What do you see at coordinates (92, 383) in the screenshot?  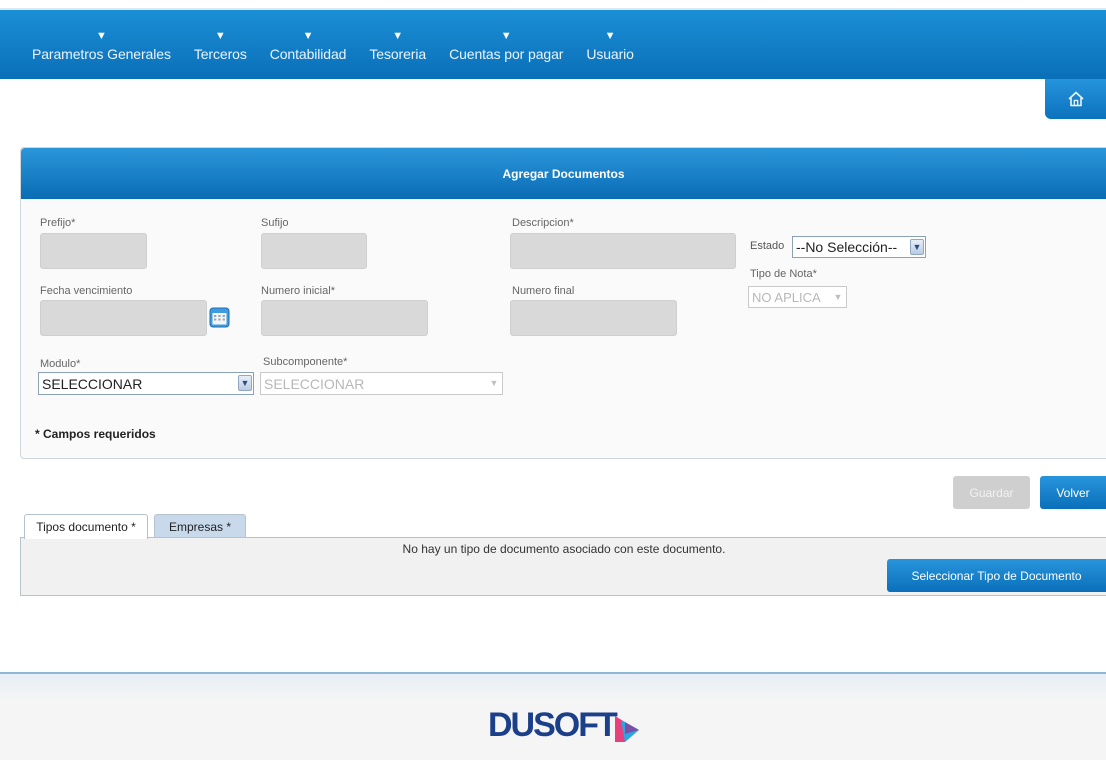 I see `modulo-select-value: SELECCIONAR` at bounding box center [92, 383].